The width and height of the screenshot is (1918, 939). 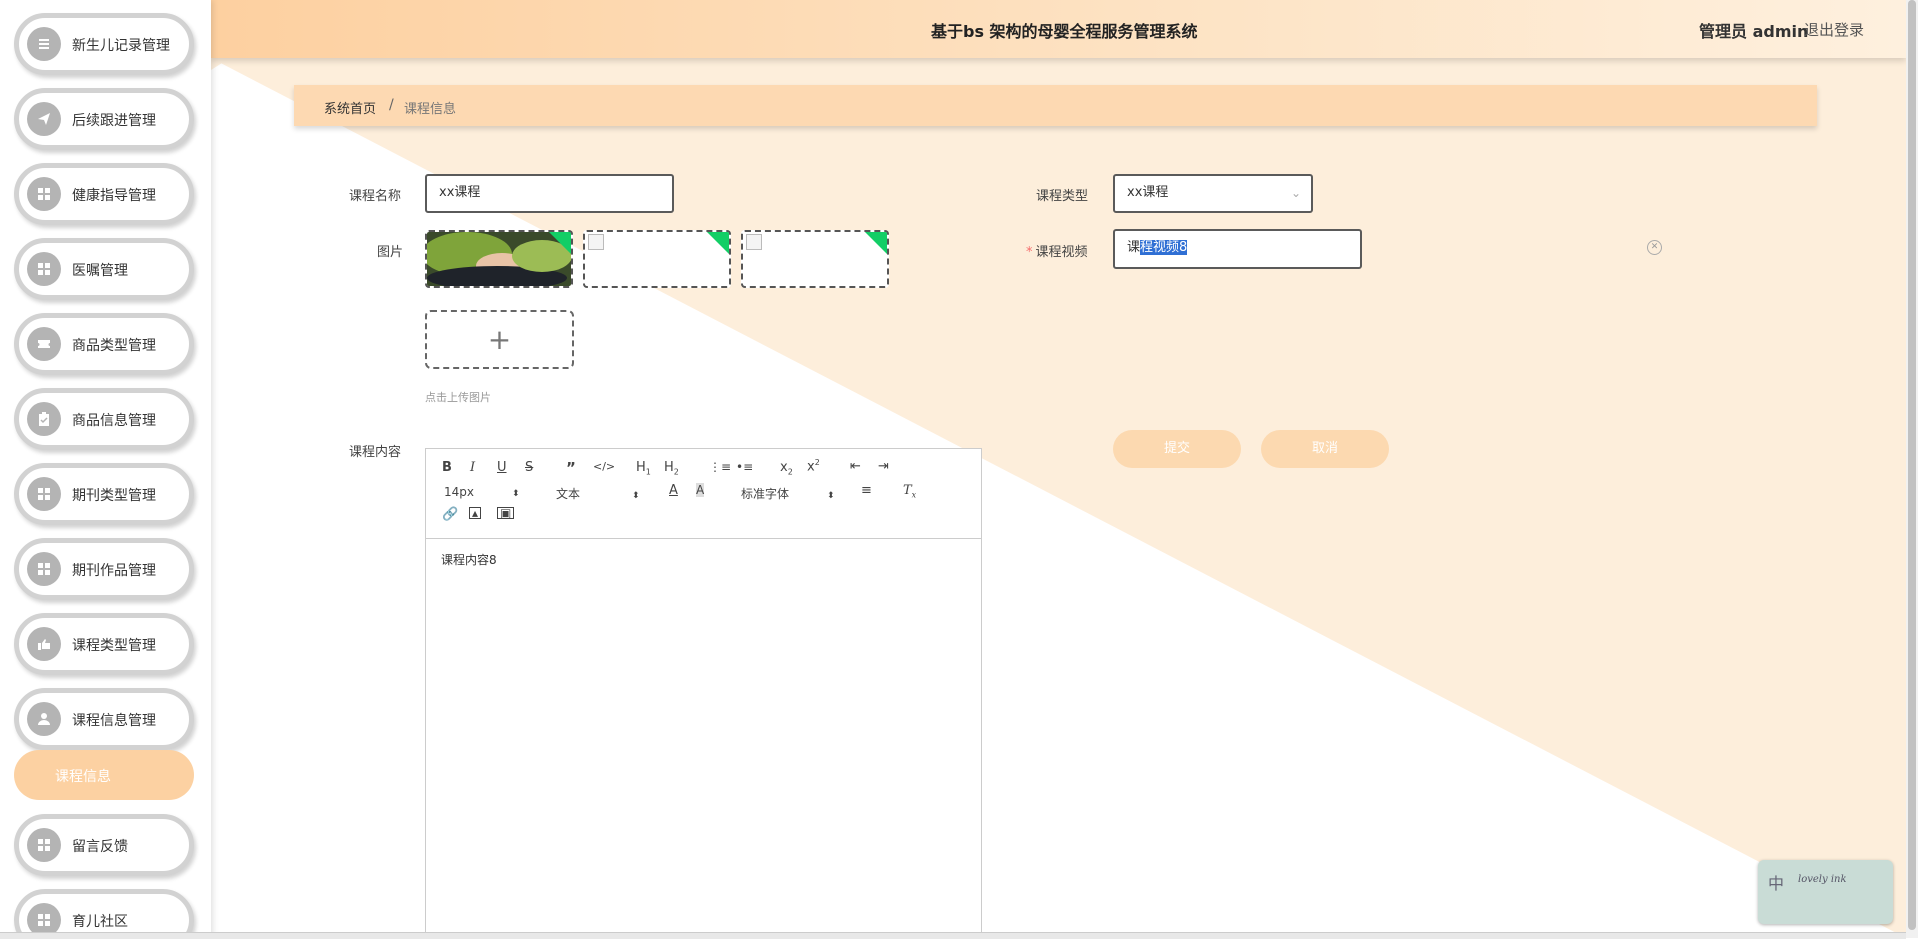 What do you see at coordinates (458, 397) in the screenshot?
I see `upload-tip: 点击上传图片` at bounding box center [458, 397].